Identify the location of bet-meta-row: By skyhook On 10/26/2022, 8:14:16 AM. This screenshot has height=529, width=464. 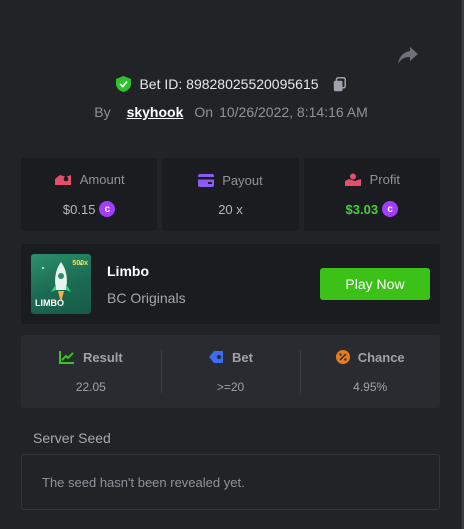
(231, 112).